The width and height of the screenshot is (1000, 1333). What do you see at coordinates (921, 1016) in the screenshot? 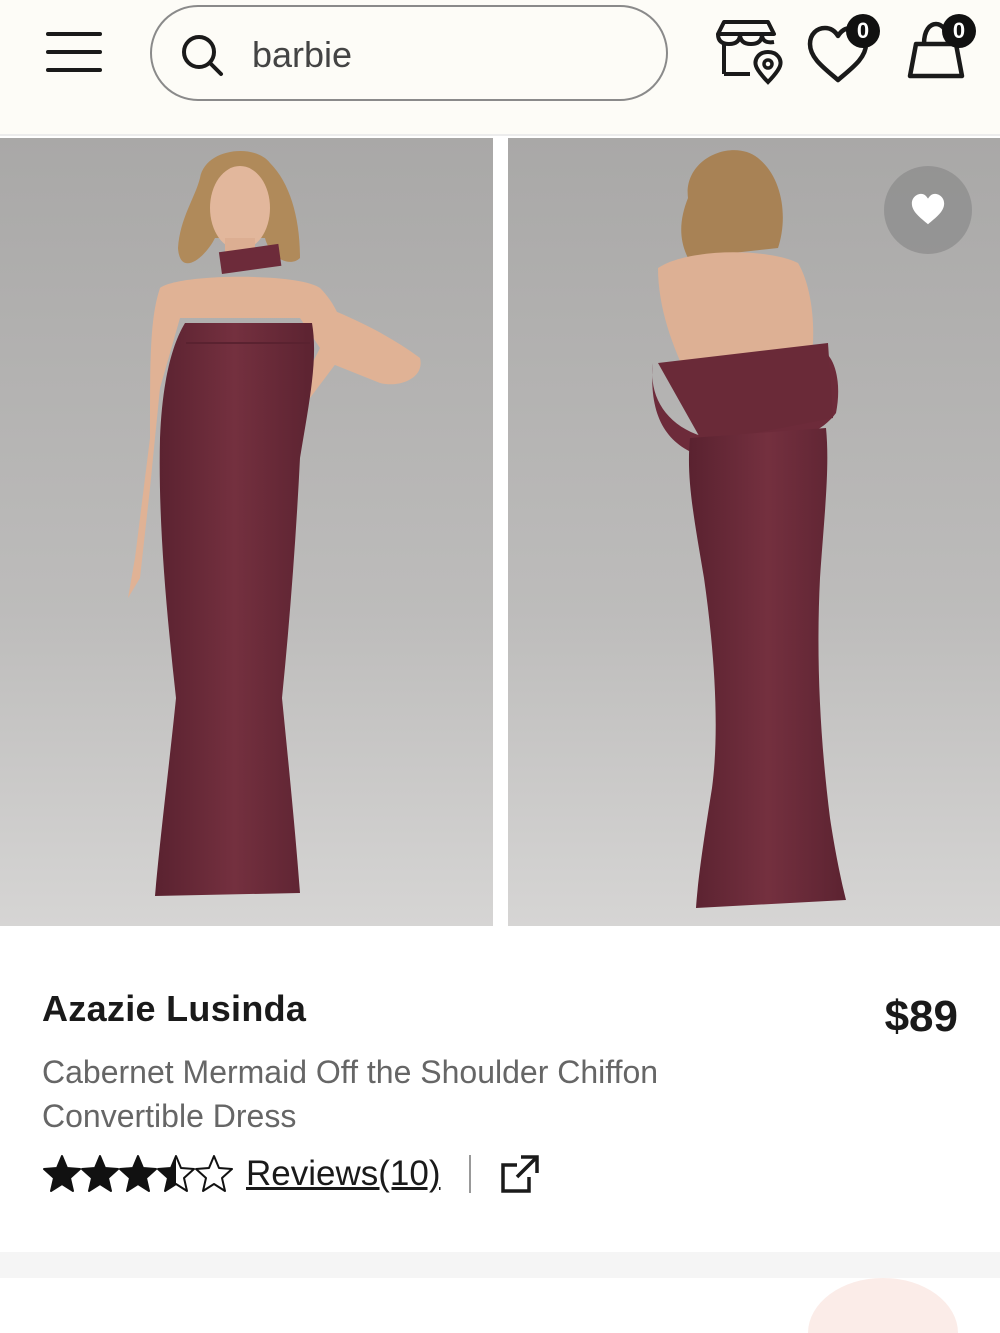
I see `product-price: $89` at bounding box center [921, 1016].